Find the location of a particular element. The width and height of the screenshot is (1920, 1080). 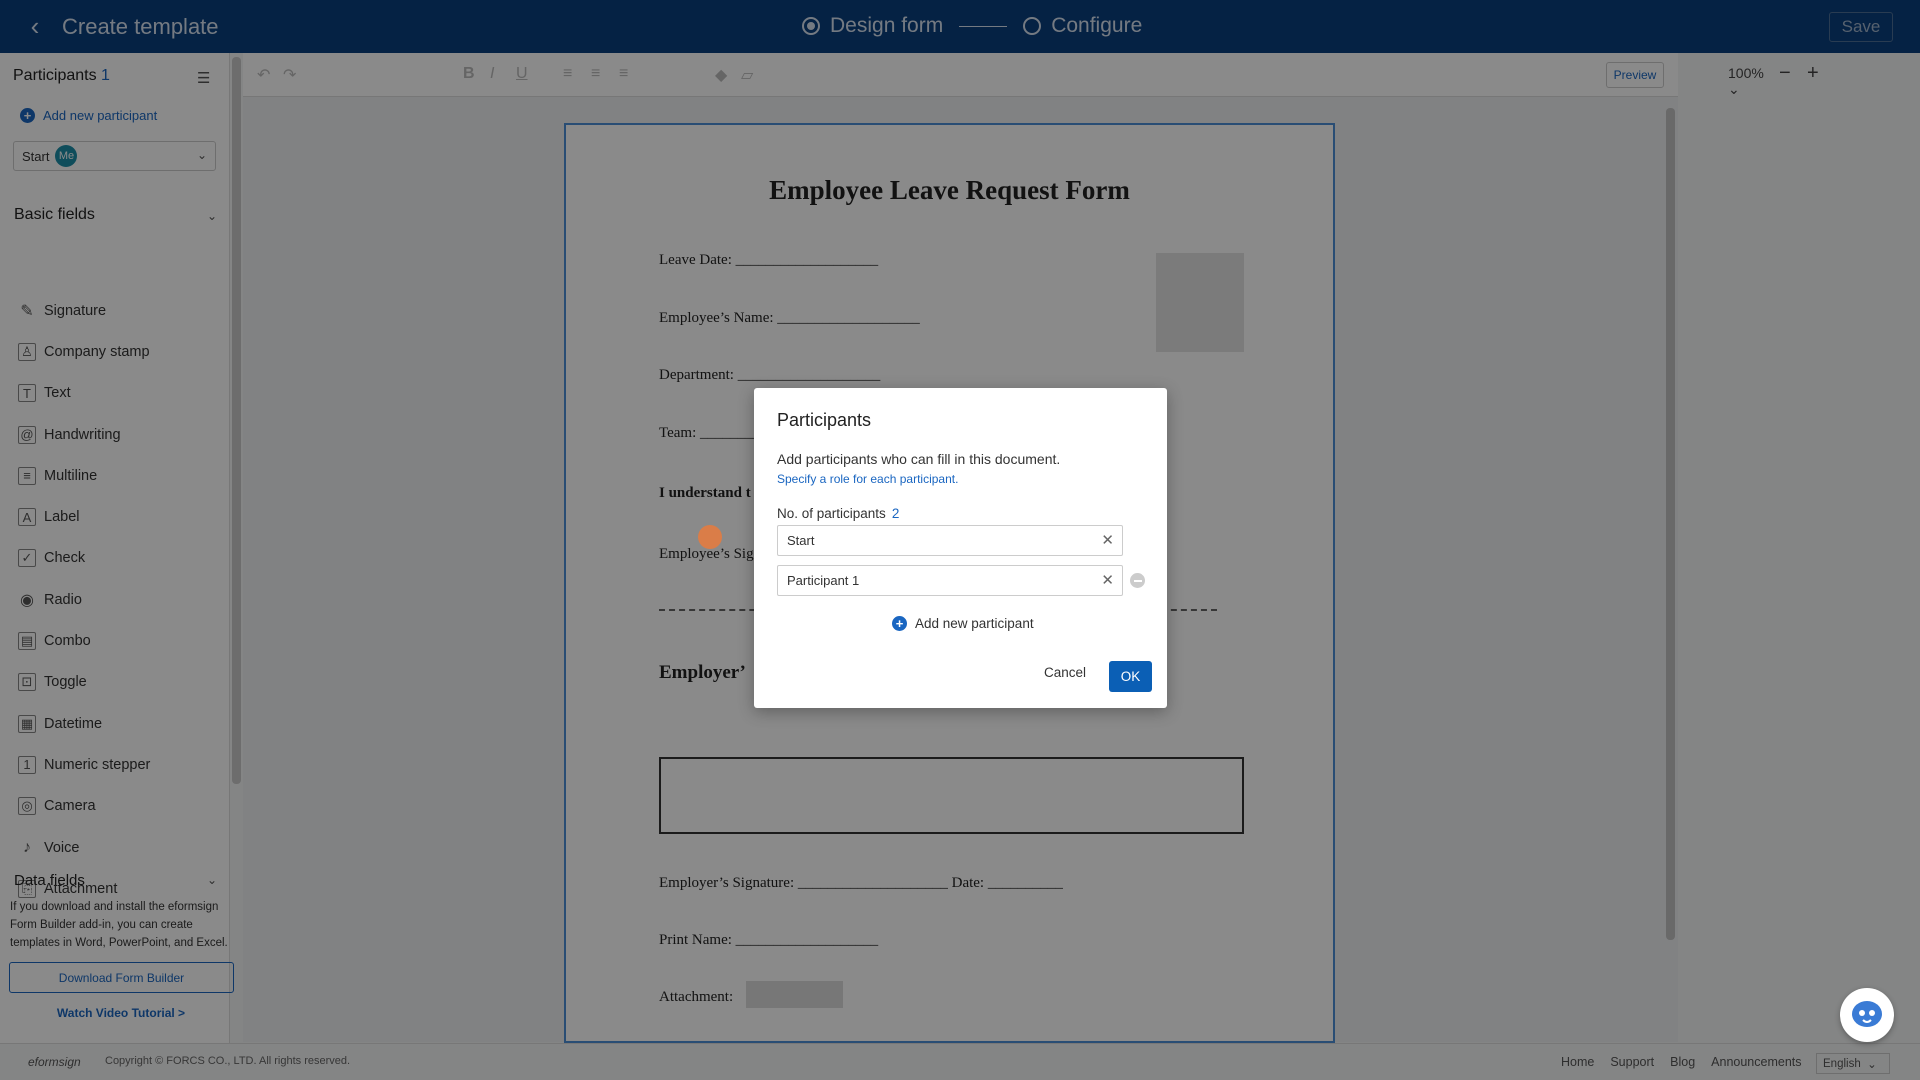

chatbot-icon is located at coordinates (1867, 1014).